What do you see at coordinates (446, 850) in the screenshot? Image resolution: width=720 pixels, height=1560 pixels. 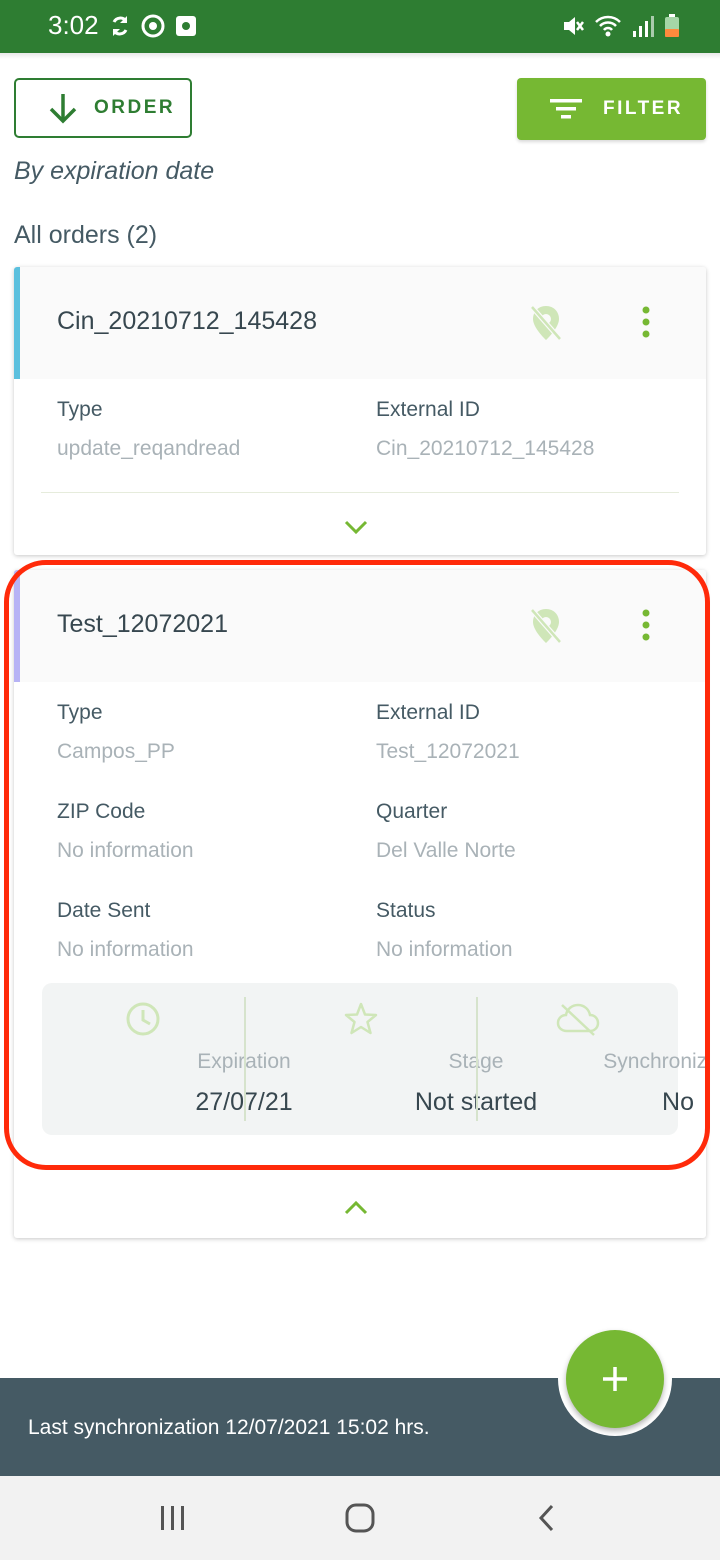 I see `quarter-value: Del Valle Norte` at bounding box center [446, 850].